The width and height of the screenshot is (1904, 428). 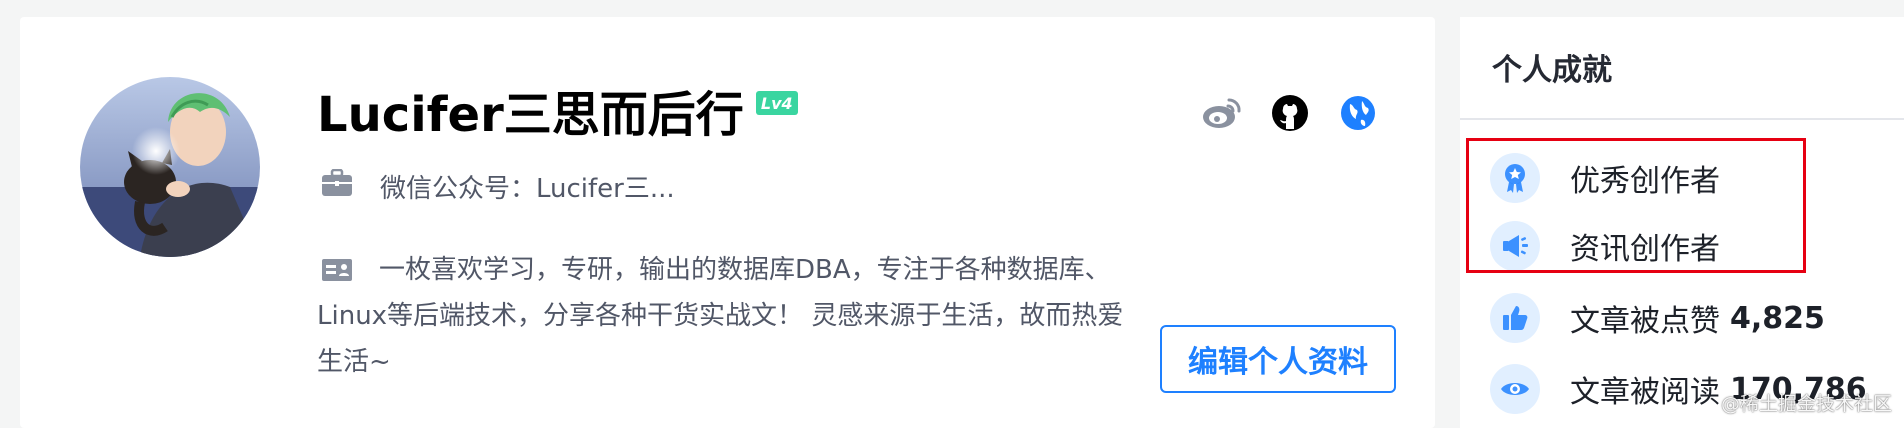 What do you see at coordinates (776, 103) in the screenshot?
I see `level-badge: Lv4` at bounding box center [776, 103].